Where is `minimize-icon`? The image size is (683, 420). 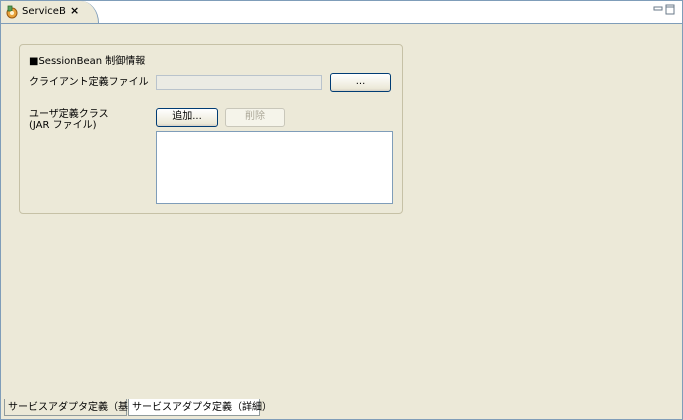
minimize-icon is located at coordinates (658, 8).